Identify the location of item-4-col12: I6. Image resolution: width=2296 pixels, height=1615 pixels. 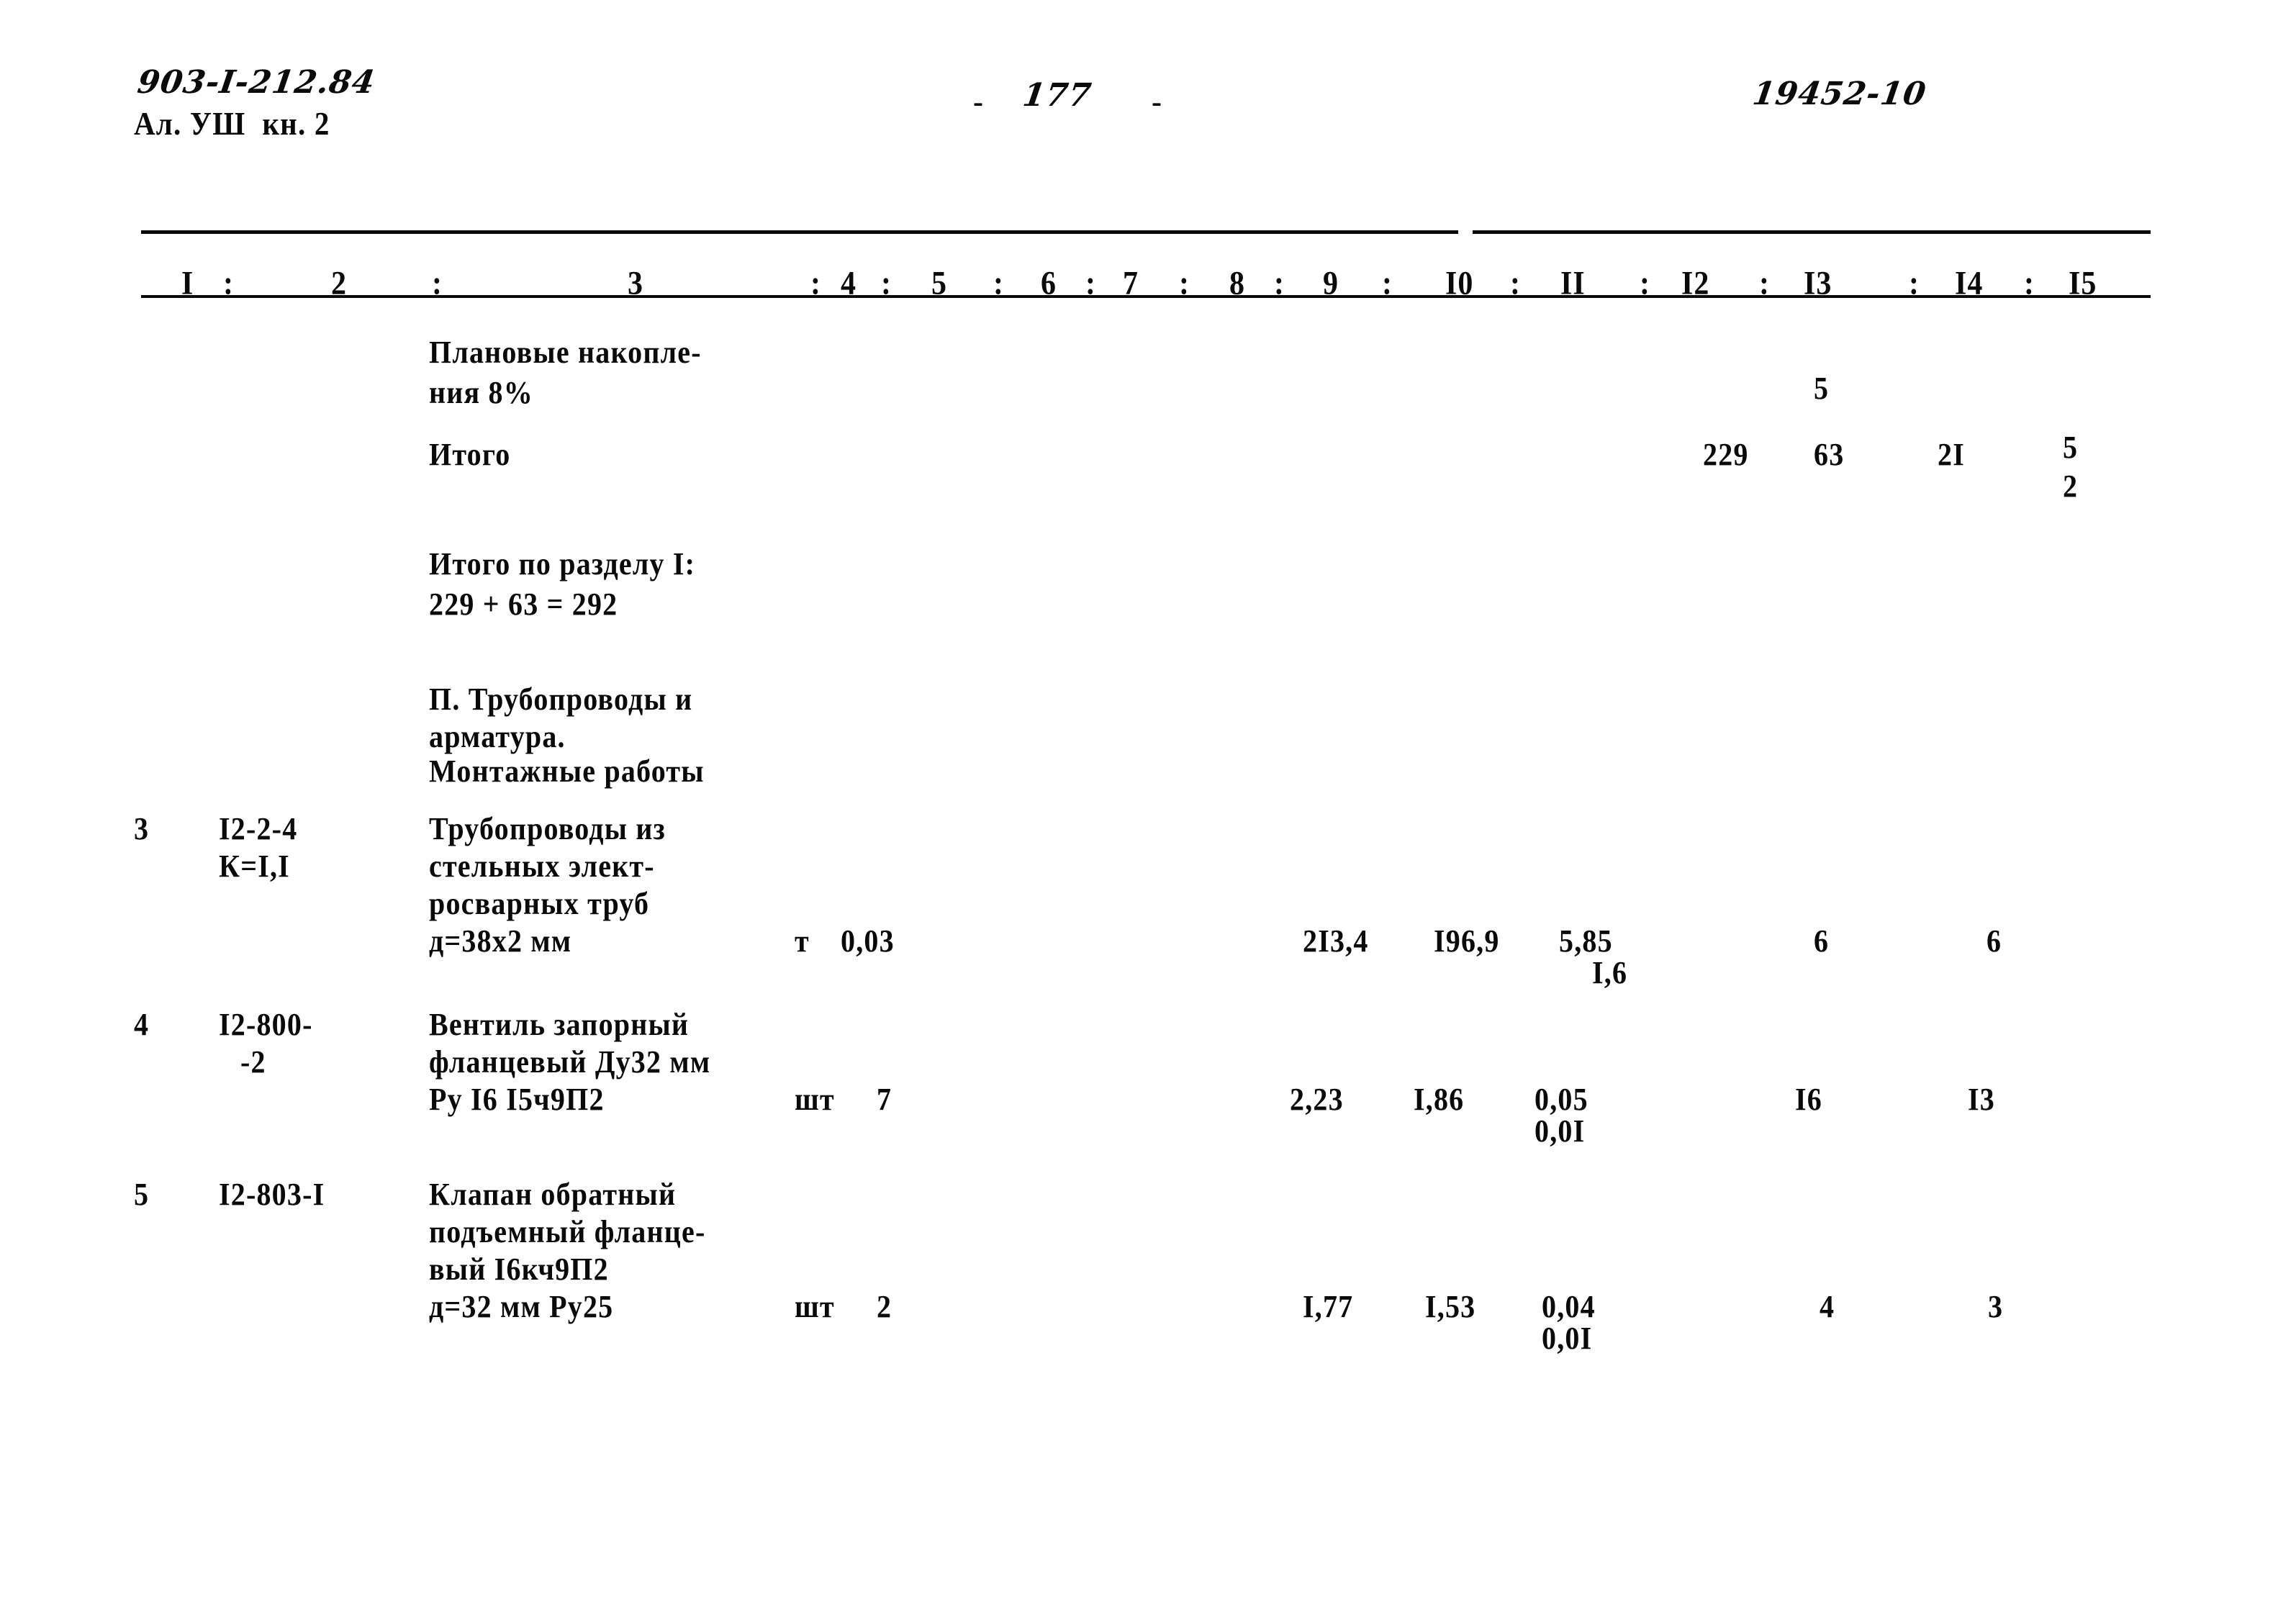
(1808, 1099).